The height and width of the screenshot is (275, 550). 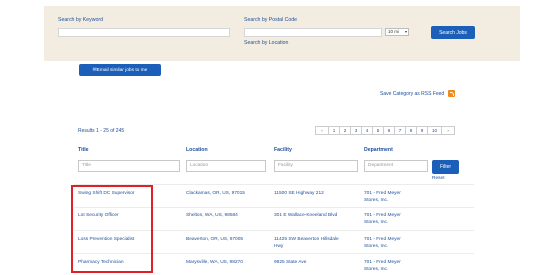 What do you see at coordinates (453, 32) in the screenshot?
I see `search-jobs-button: Search Jobs` at bounding box center [453, 32].